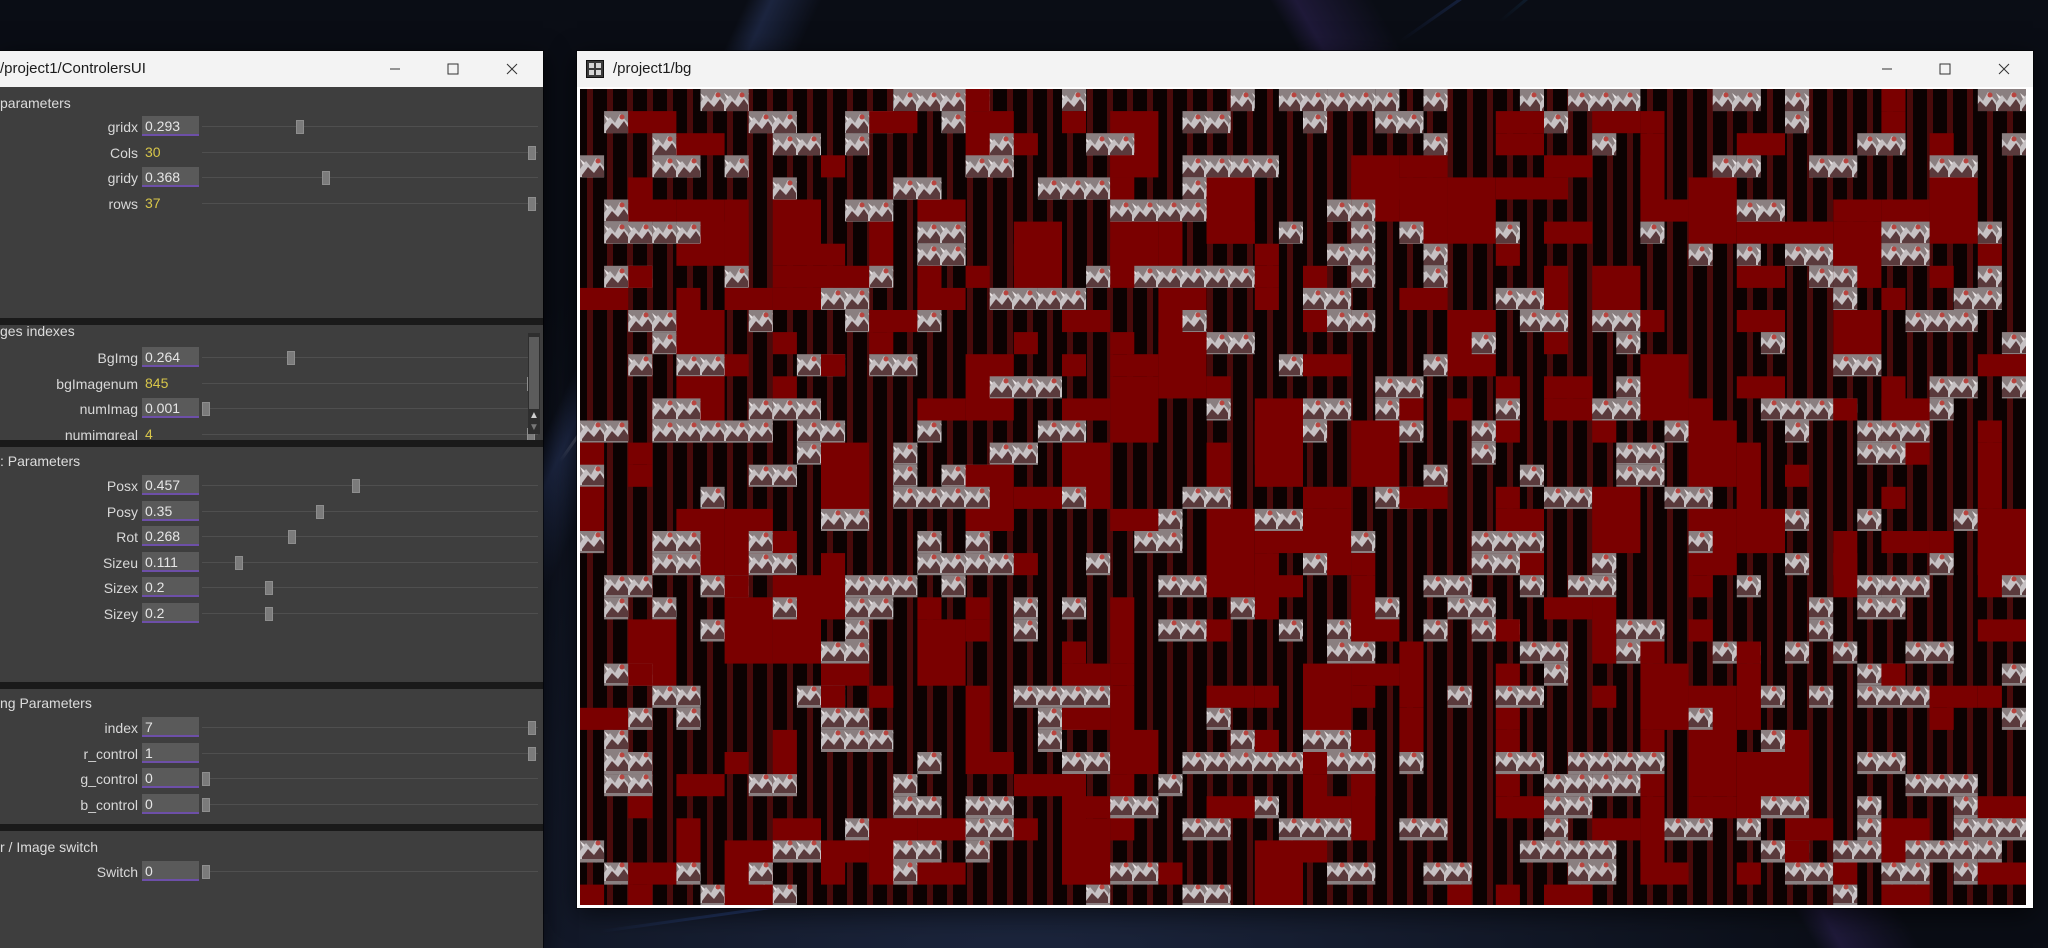 This screenshot has width=2048, height=948. I want to click on slider-value-field: 0.268, so click(170, 536).